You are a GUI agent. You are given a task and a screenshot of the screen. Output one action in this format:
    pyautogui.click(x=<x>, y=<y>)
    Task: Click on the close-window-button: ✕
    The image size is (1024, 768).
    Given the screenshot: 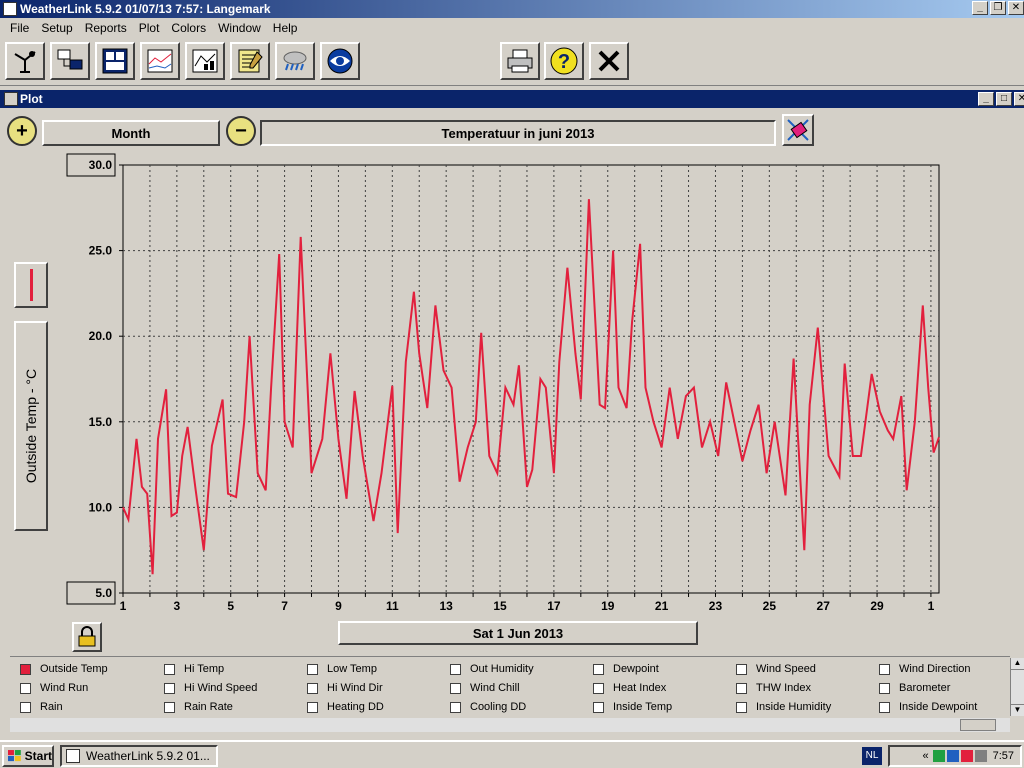 What is the action you would take?
    pyautogui.click(x=1016, y=8)
    